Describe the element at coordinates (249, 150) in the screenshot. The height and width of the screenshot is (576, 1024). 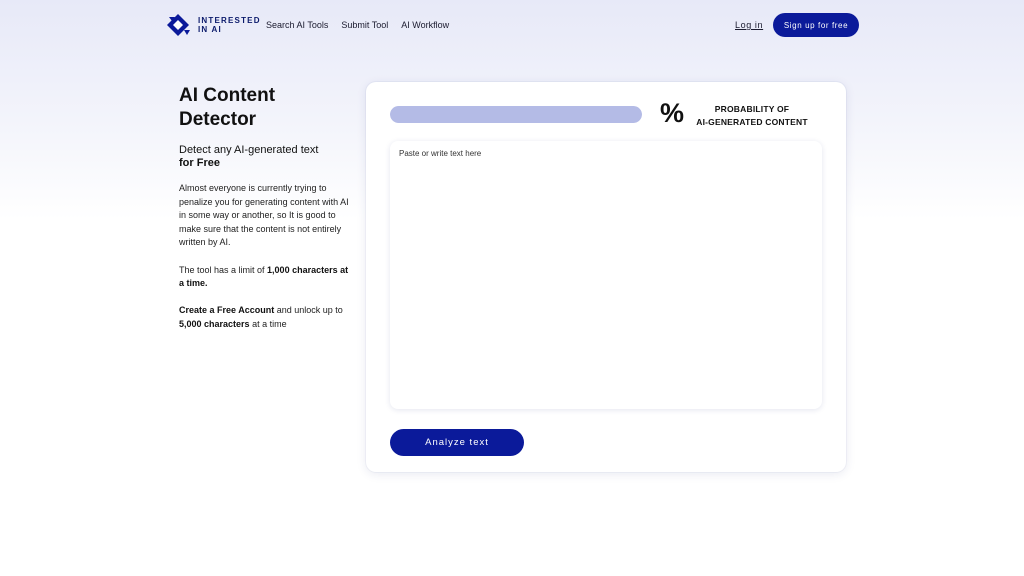
I see `subtitle-text: Detect any AI-generated text` at that location.